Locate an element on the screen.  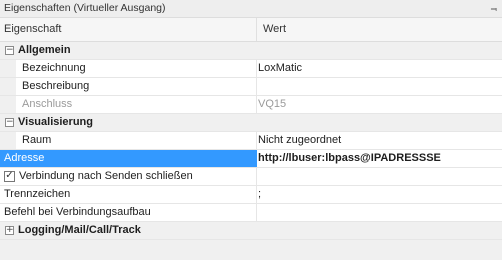
property-row-verbindung: ✓ Verbindung nach Senden schließen is located at coordinates (251, 177).